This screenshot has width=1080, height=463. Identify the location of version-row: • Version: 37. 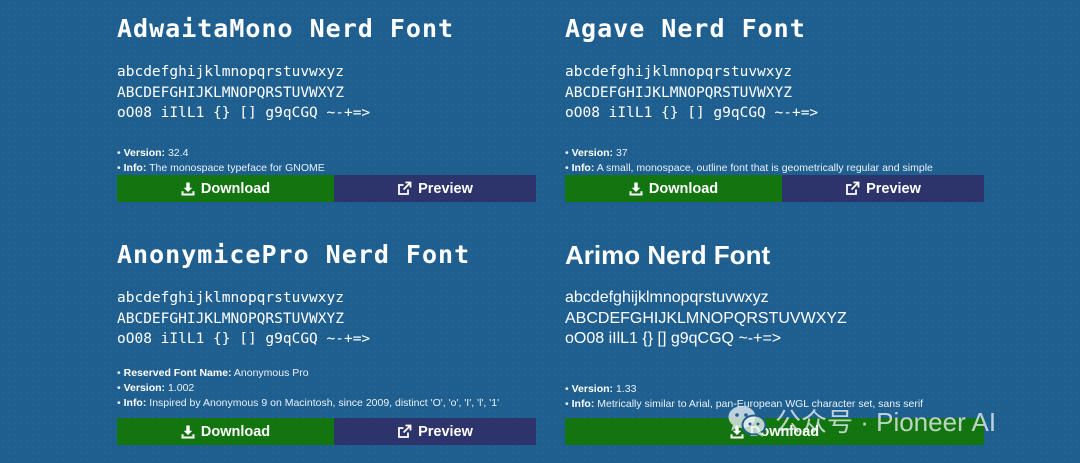
(775, 153).